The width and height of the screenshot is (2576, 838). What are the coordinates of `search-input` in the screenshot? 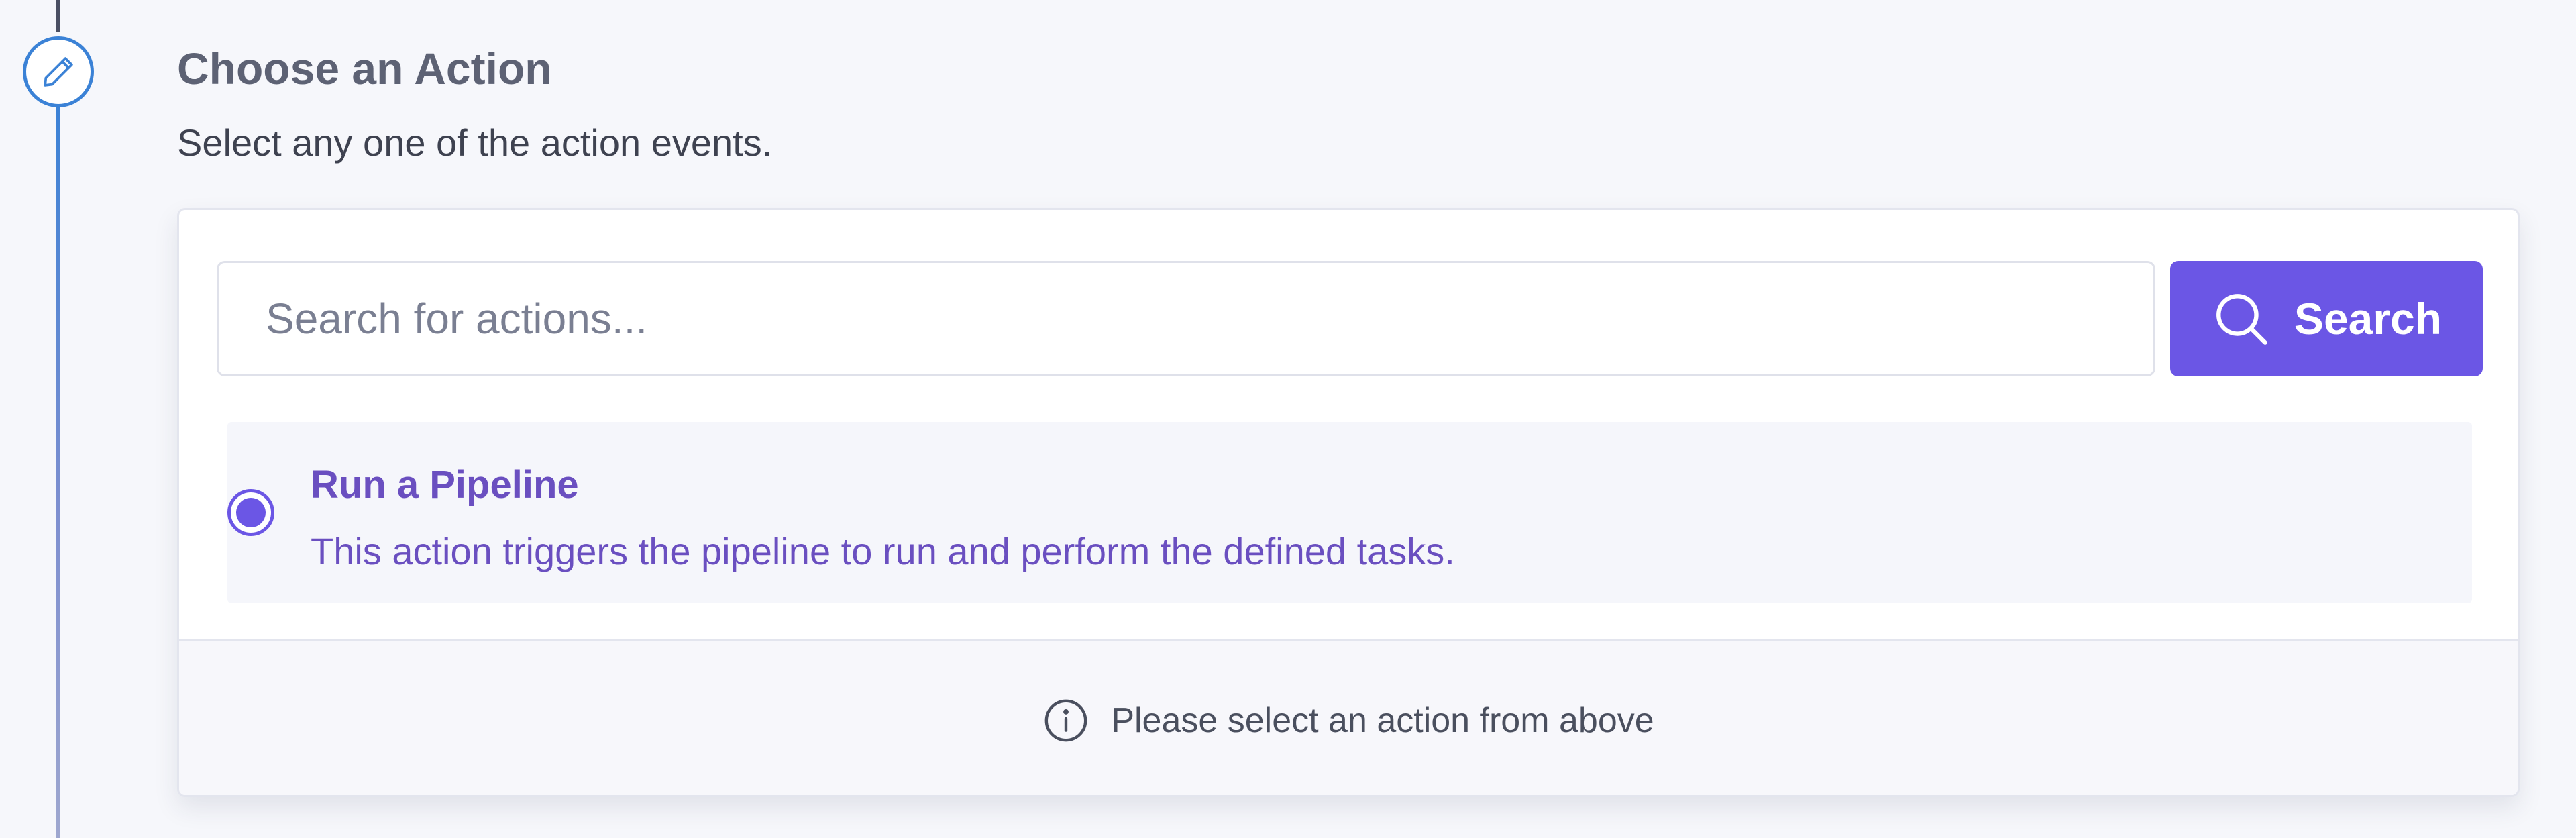 It's located at (1186, 318).